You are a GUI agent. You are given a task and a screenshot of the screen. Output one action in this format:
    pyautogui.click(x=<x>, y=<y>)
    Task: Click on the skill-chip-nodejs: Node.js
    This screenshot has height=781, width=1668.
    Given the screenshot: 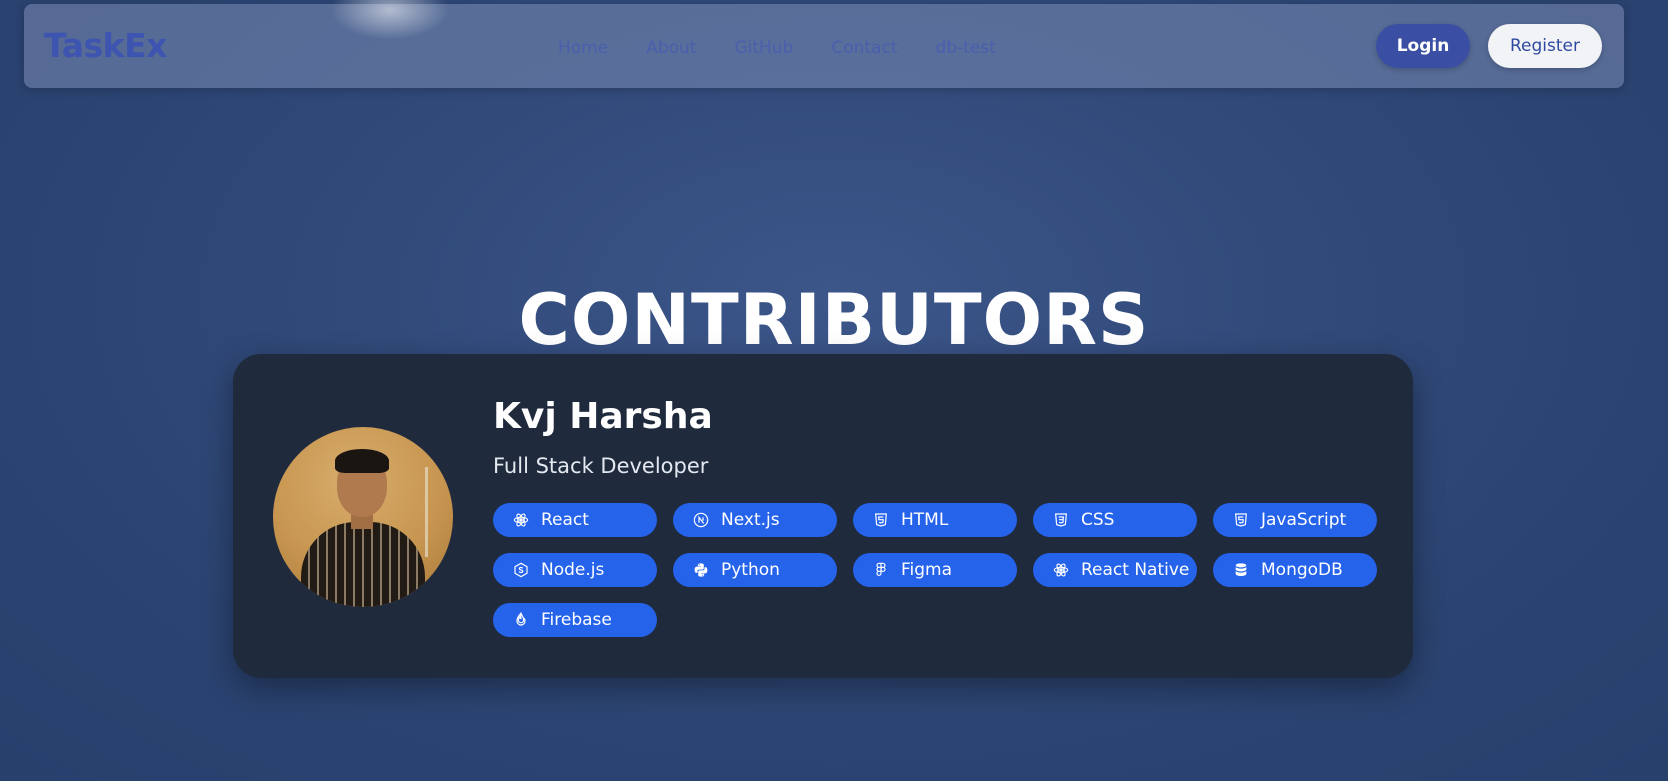 What is the action you would take?
    pyautogui.click(x=575, y=570)
    